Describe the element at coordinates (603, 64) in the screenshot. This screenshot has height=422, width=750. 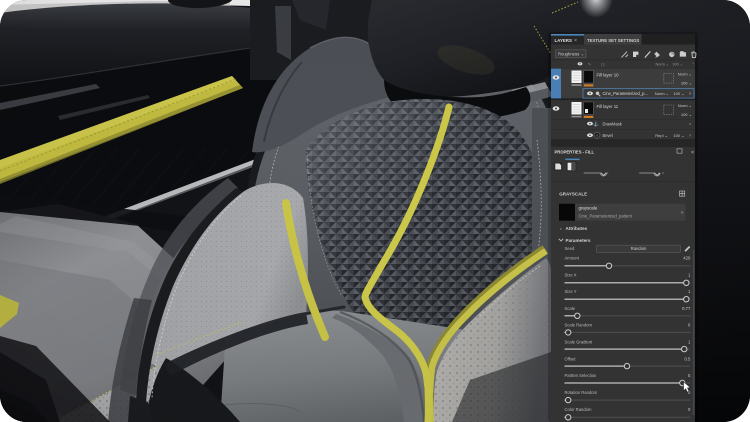
I see `svg-text: | 1` at that location.